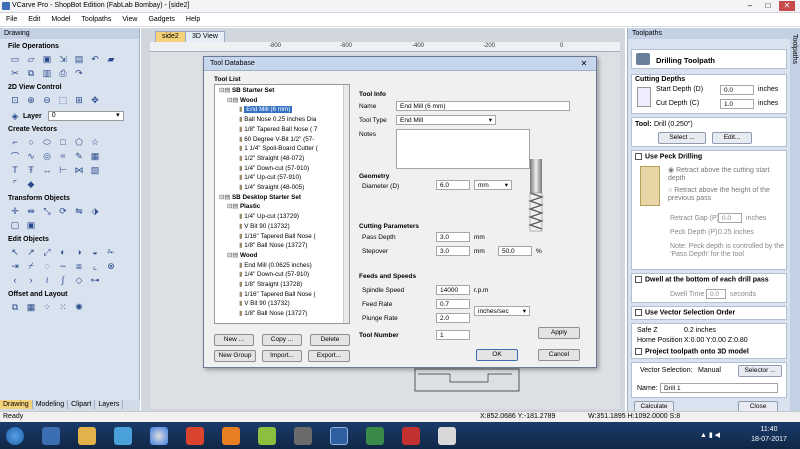 The image size is (800, 449). I want to click on retract-gap-input: 0.0, so click(730, 218).